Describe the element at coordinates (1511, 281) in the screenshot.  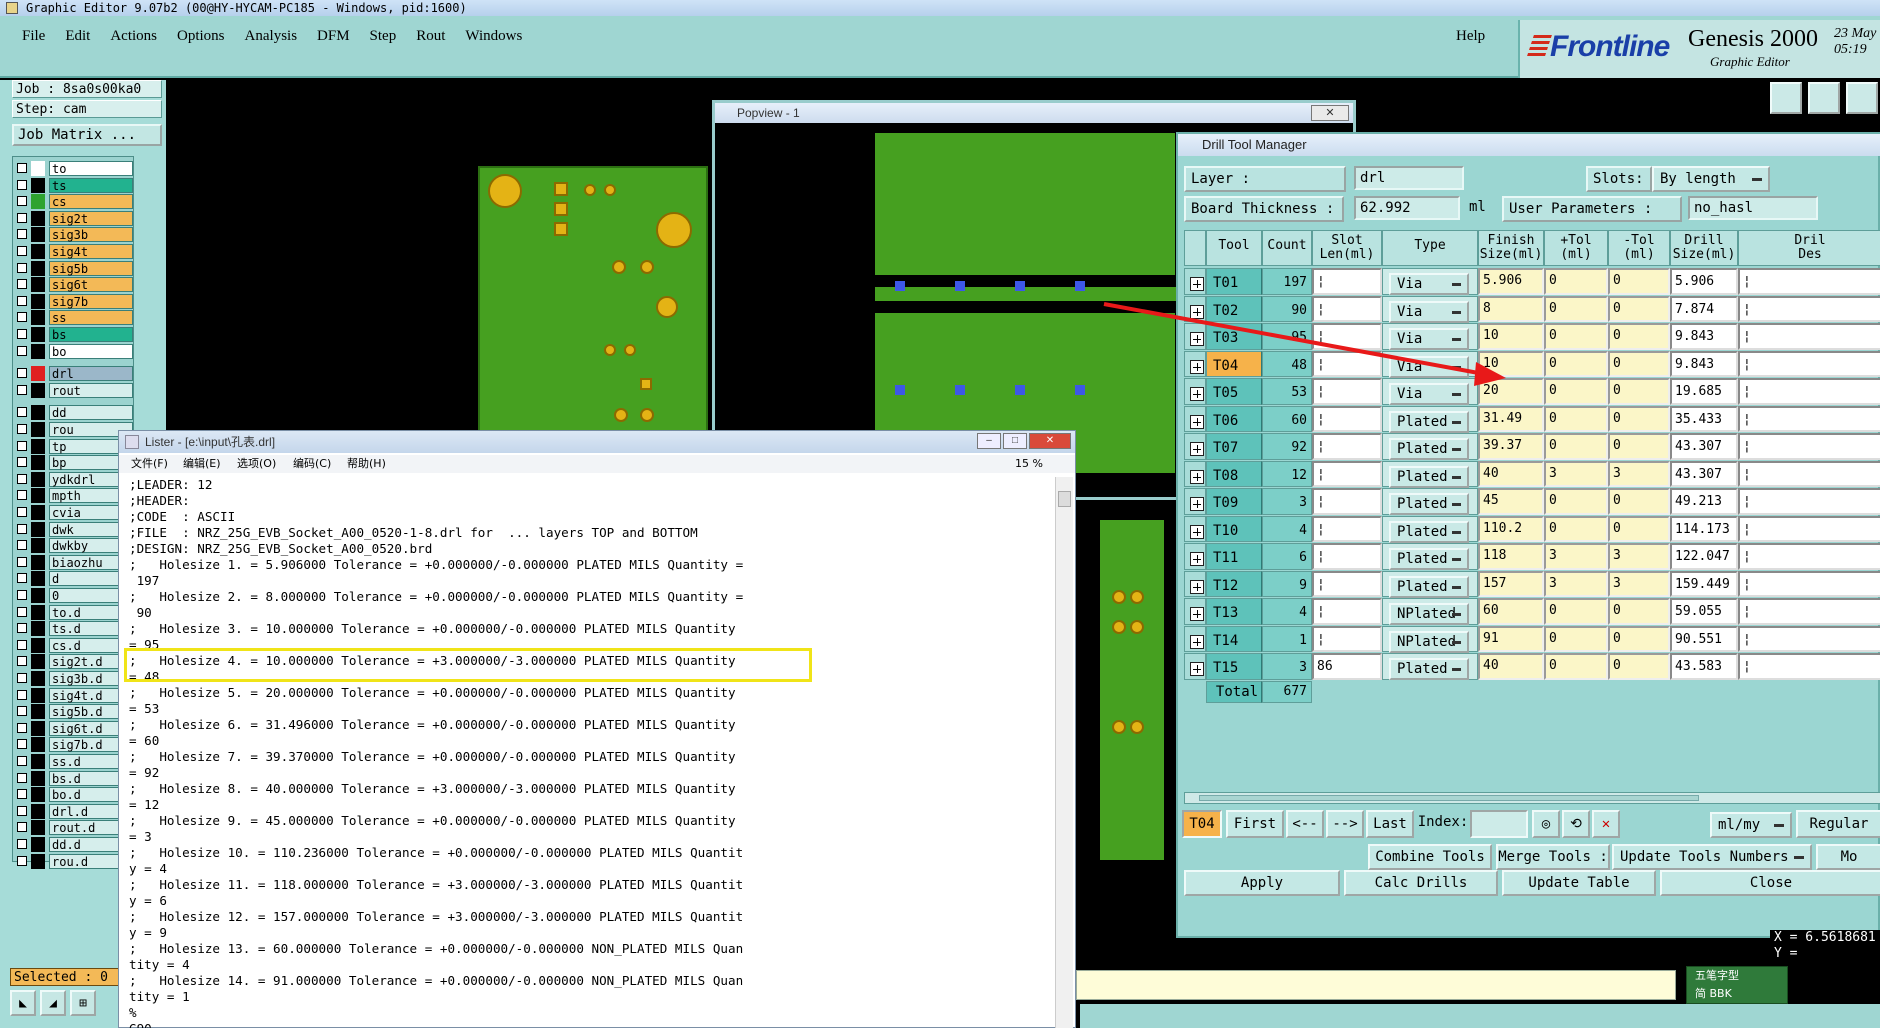
I see `finish-size-input: 5.906` at that location.